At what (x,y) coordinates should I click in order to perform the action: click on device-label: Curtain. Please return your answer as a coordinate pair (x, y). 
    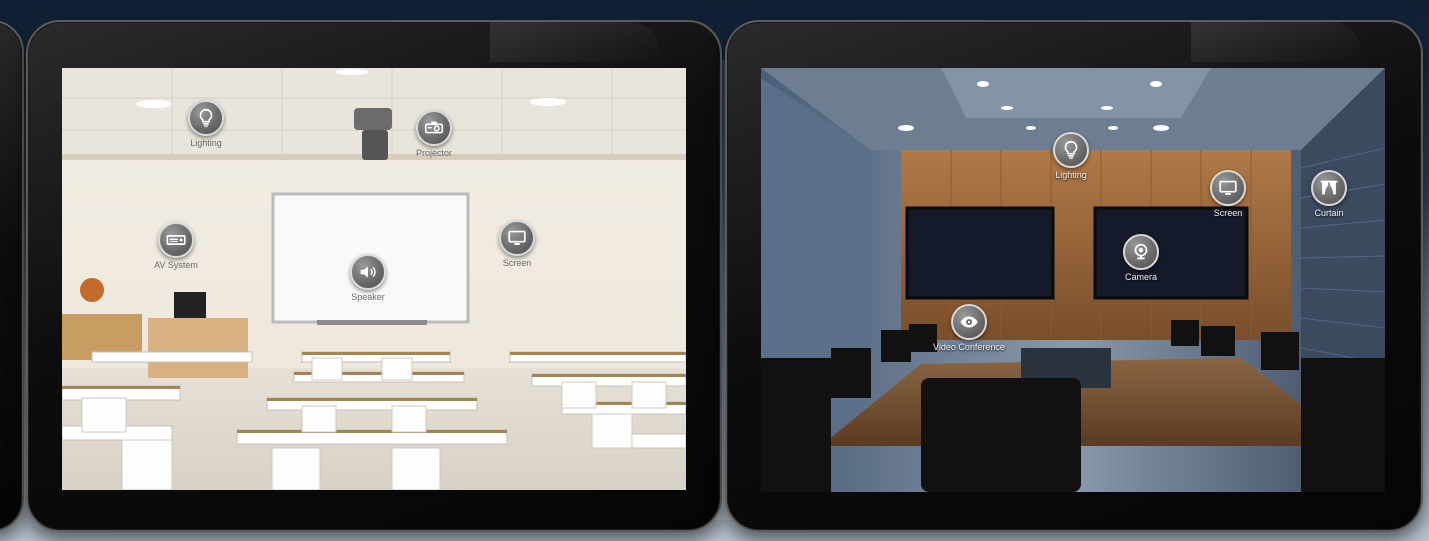
    Looking at the image, I should click on (1329, 213).